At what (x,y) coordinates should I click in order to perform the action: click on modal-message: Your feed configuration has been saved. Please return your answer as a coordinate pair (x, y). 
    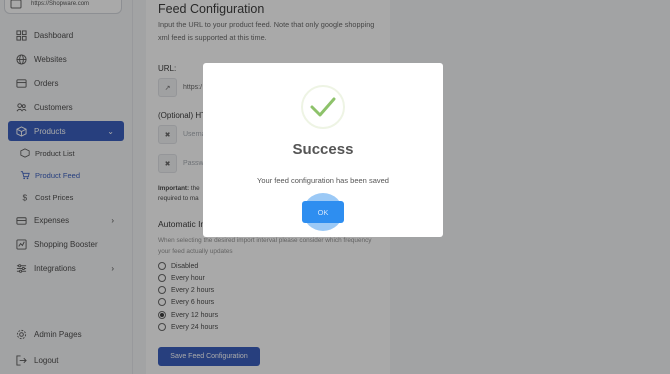
    Looking at the image, I should click on (323, 180).